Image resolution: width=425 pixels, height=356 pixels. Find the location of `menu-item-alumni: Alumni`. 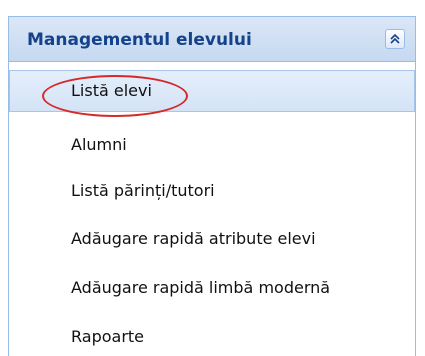

menu-item-alumni: Alumni is located at coordinates (212, 145).